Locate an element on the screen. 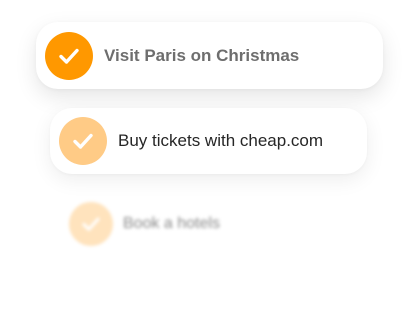  task-label: Visit Paris on Christmas is located at coordinates (202, 55).